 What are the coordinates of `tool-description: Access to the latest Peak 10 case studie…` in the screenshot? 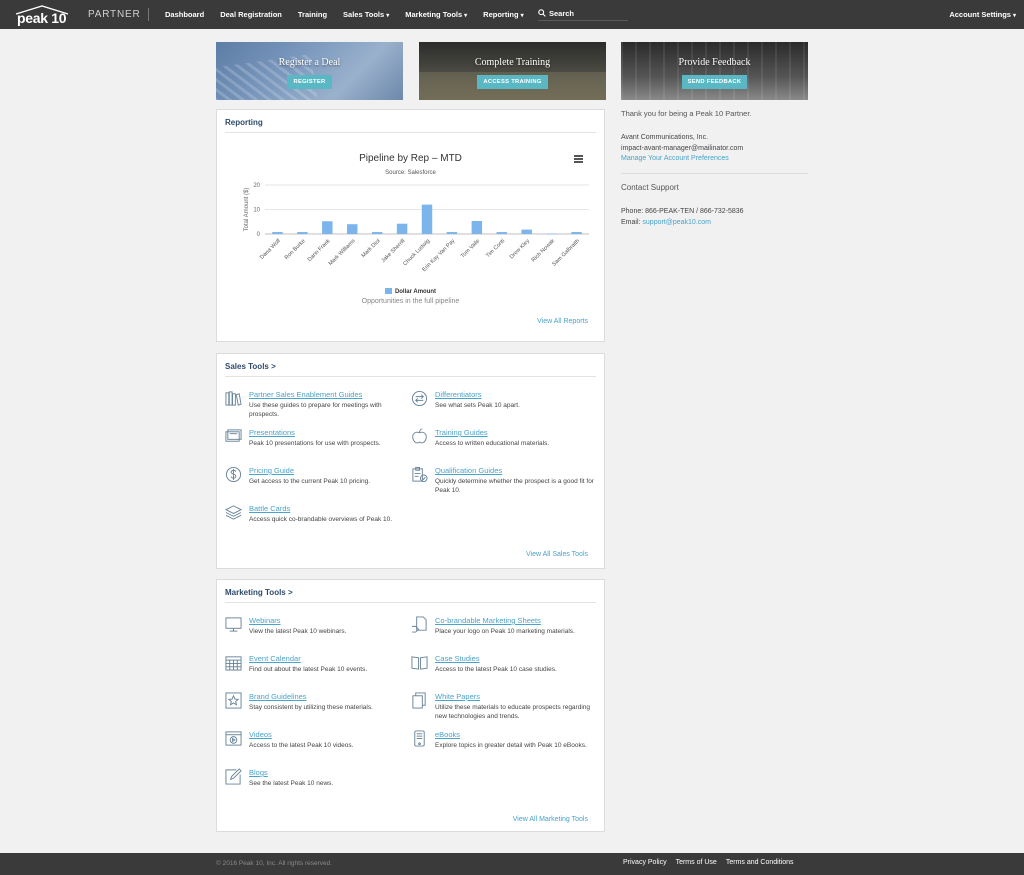 It's located at (496, 669).